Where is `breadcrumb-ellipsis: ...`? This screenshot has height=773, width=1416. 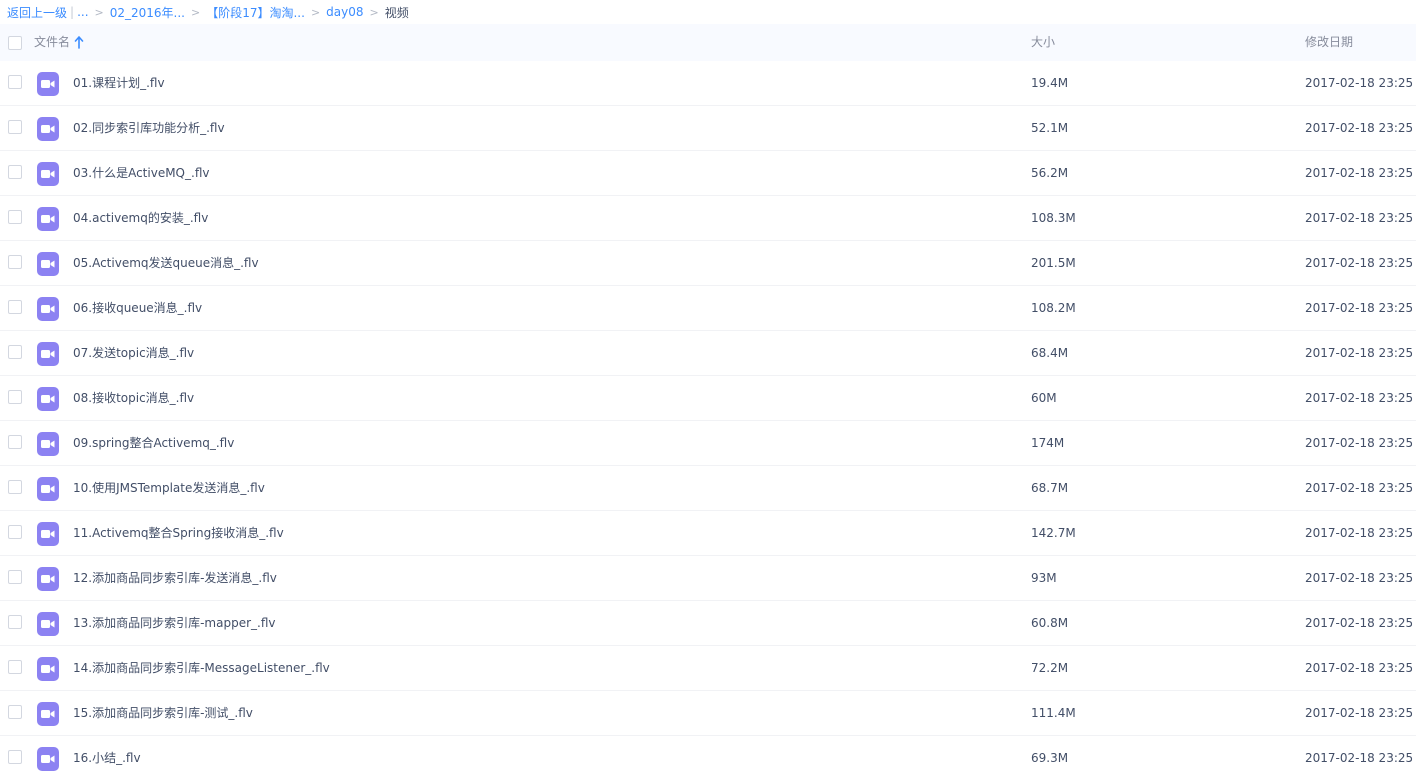
breadcrumb-ellipsis: ... is located at coordinates (82, 12).